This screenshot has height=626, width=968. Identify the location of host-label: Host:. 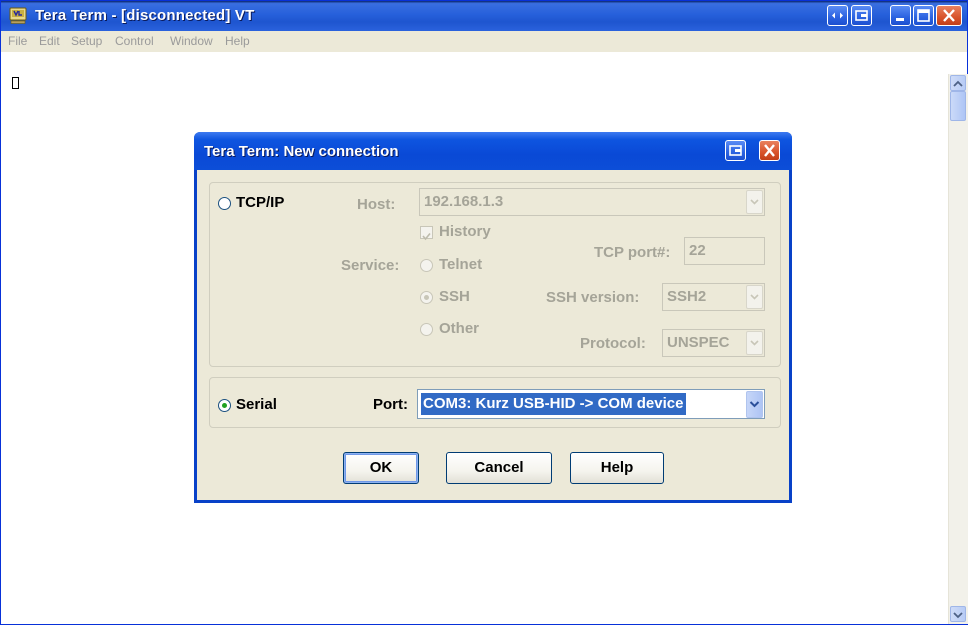
(376, 204).